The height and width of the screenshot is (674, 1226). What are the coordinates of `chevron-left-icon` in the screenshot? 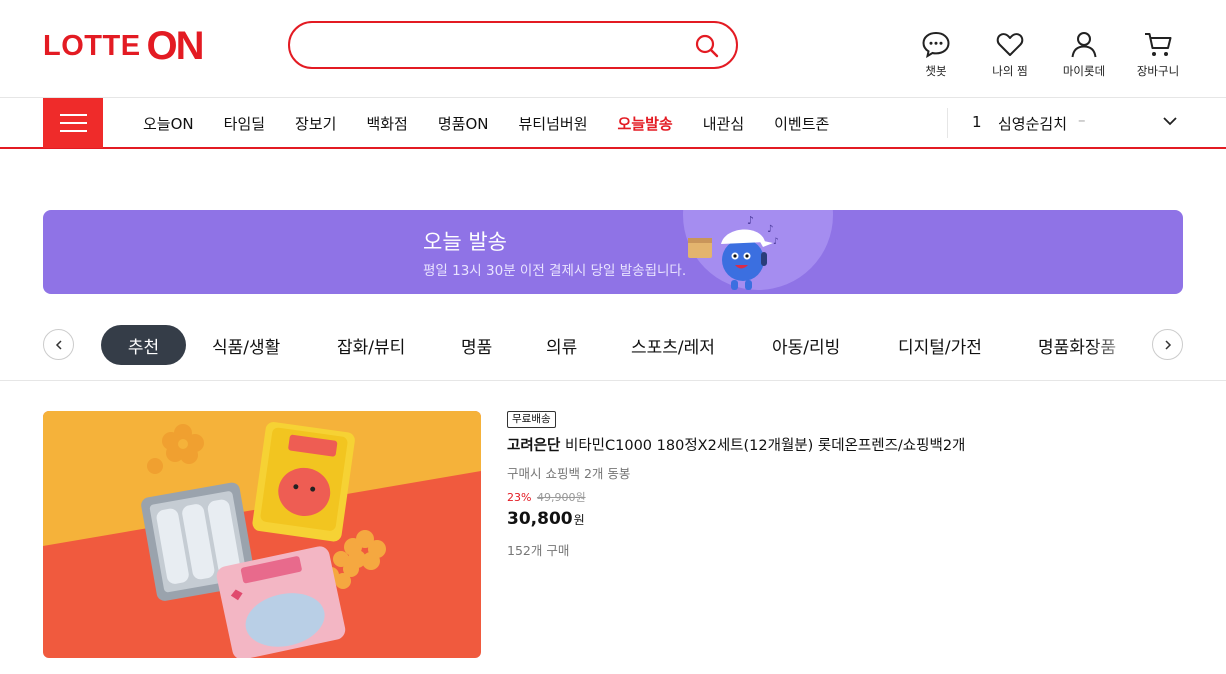 It's located at (58, 345).